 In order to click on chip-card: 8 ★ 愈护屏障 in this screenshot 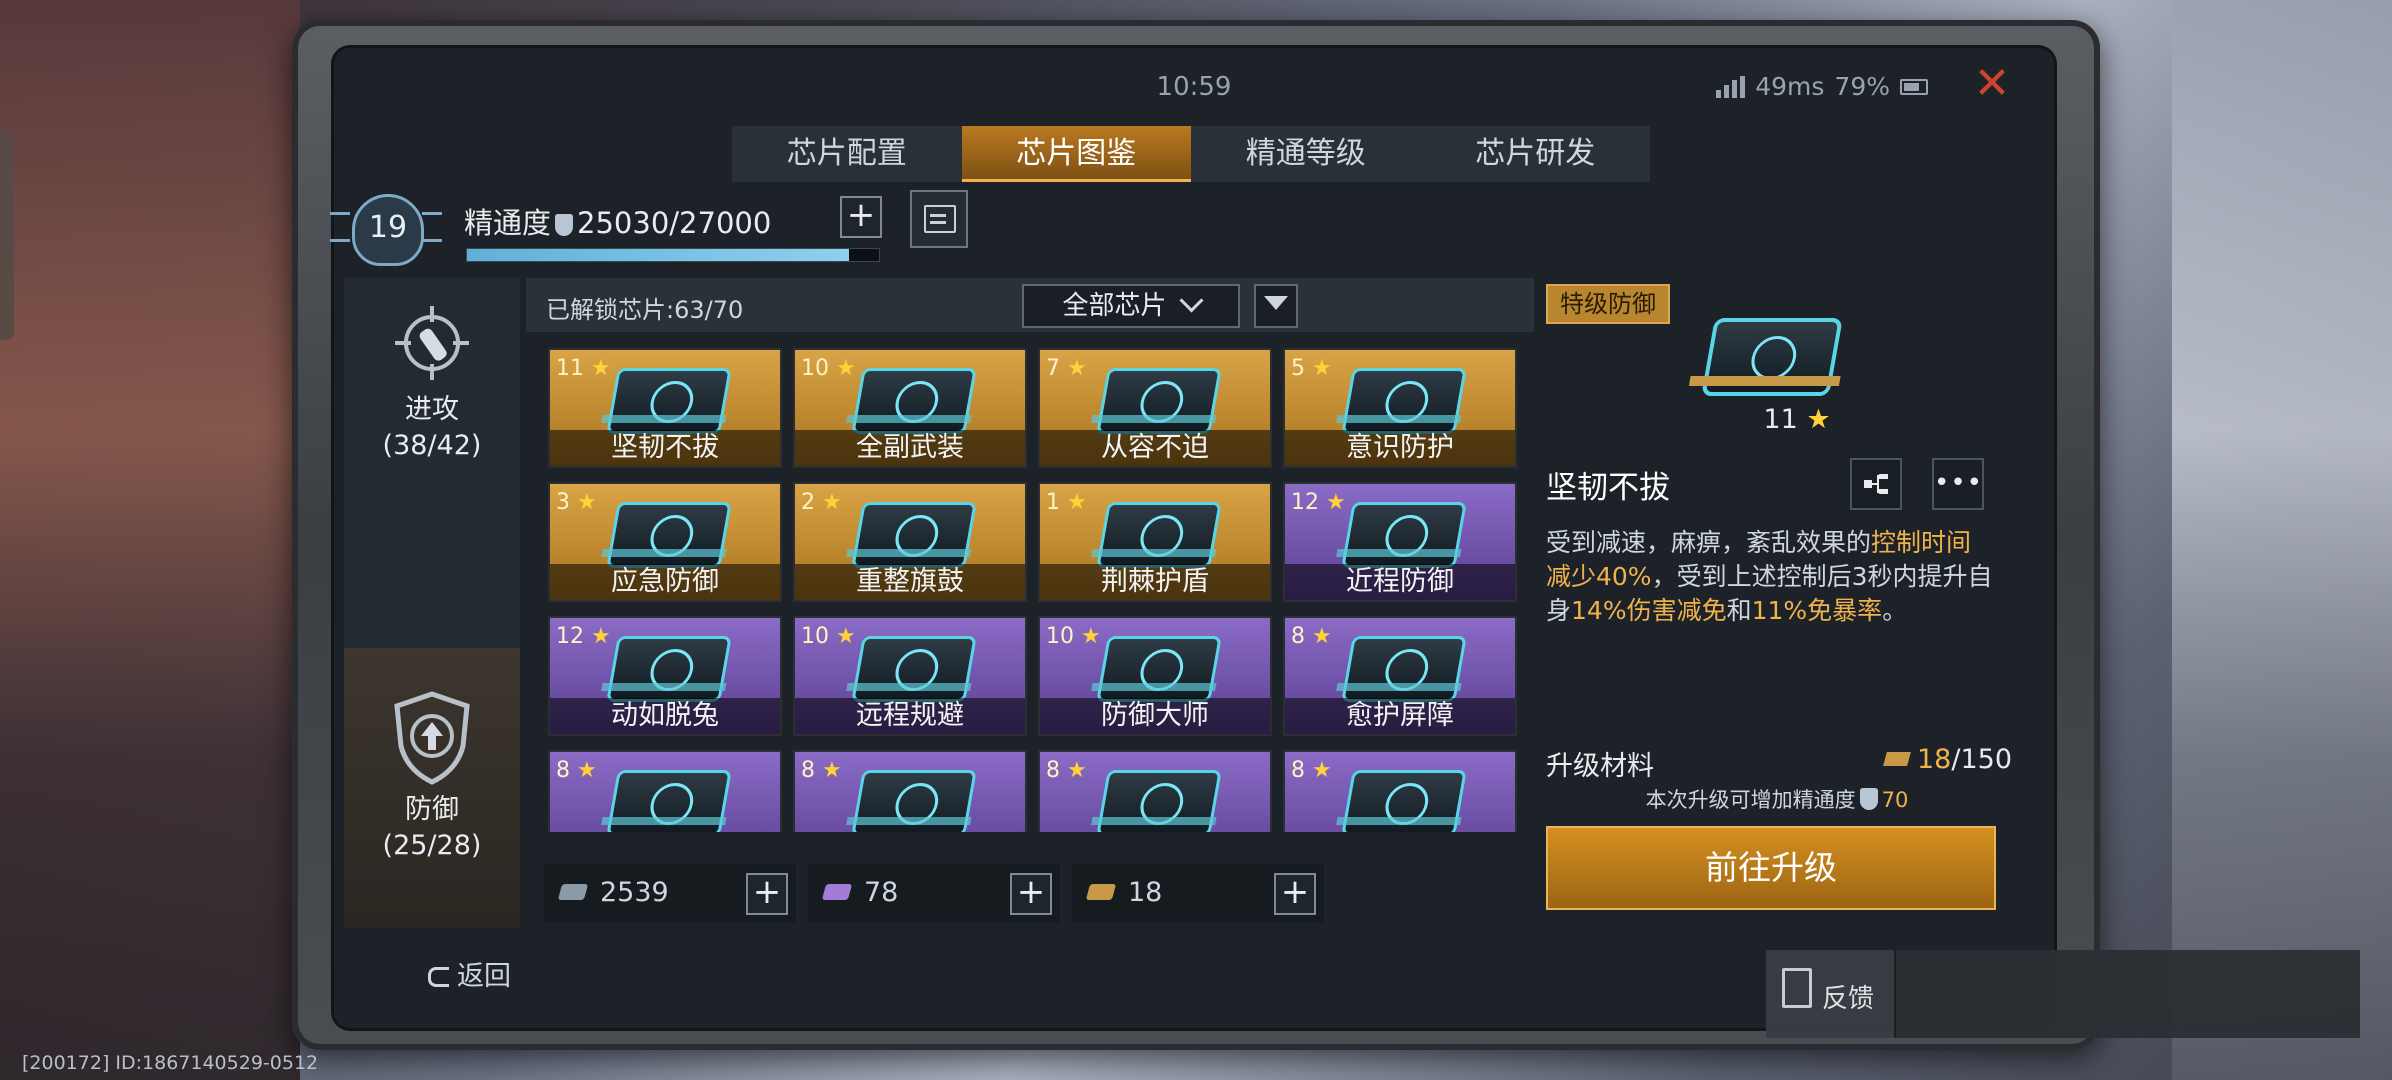, I will do `click(1400, 676)`.